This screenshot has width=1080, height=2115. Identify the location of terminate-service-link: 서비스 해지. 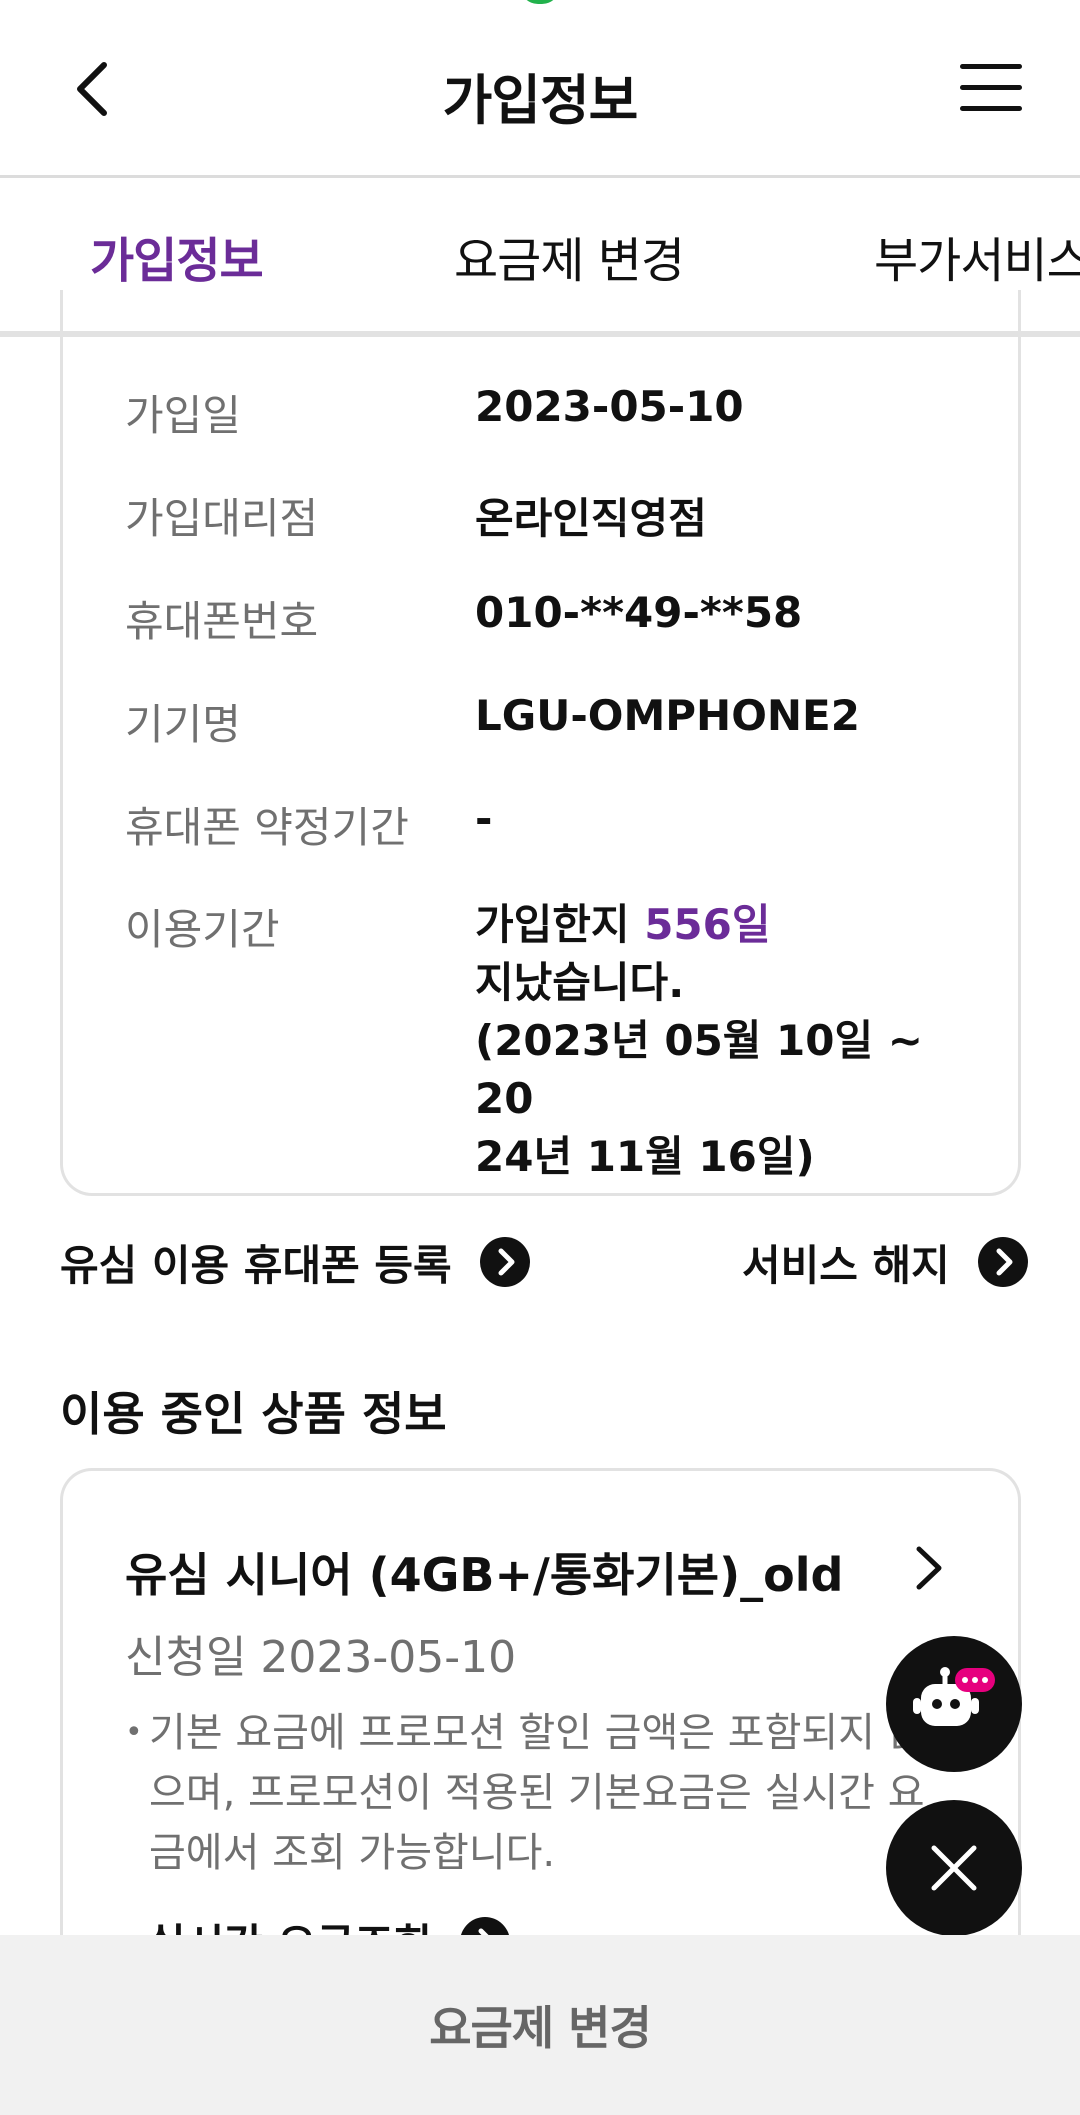
(885, 1262).